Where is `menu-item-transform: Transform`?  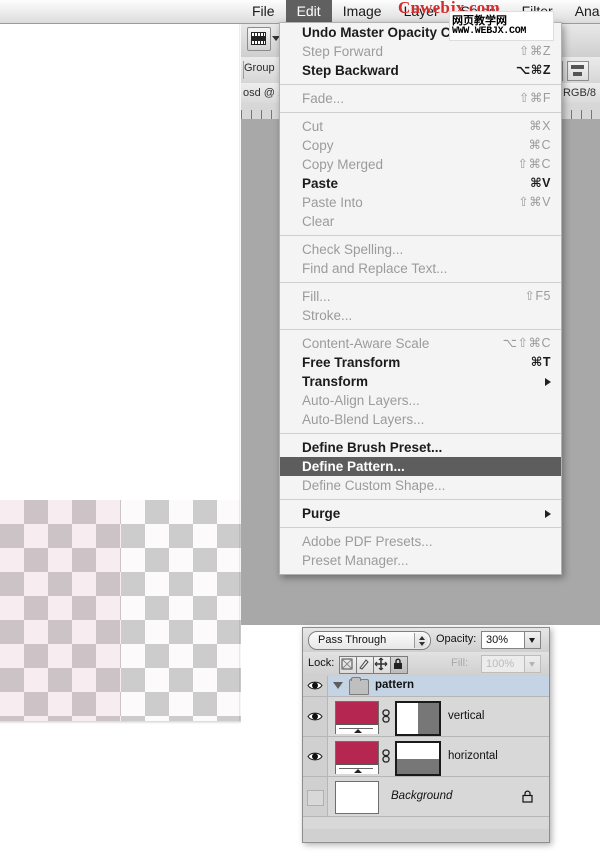
menu-item-transform: Transform is located at coordinates (420, 381).